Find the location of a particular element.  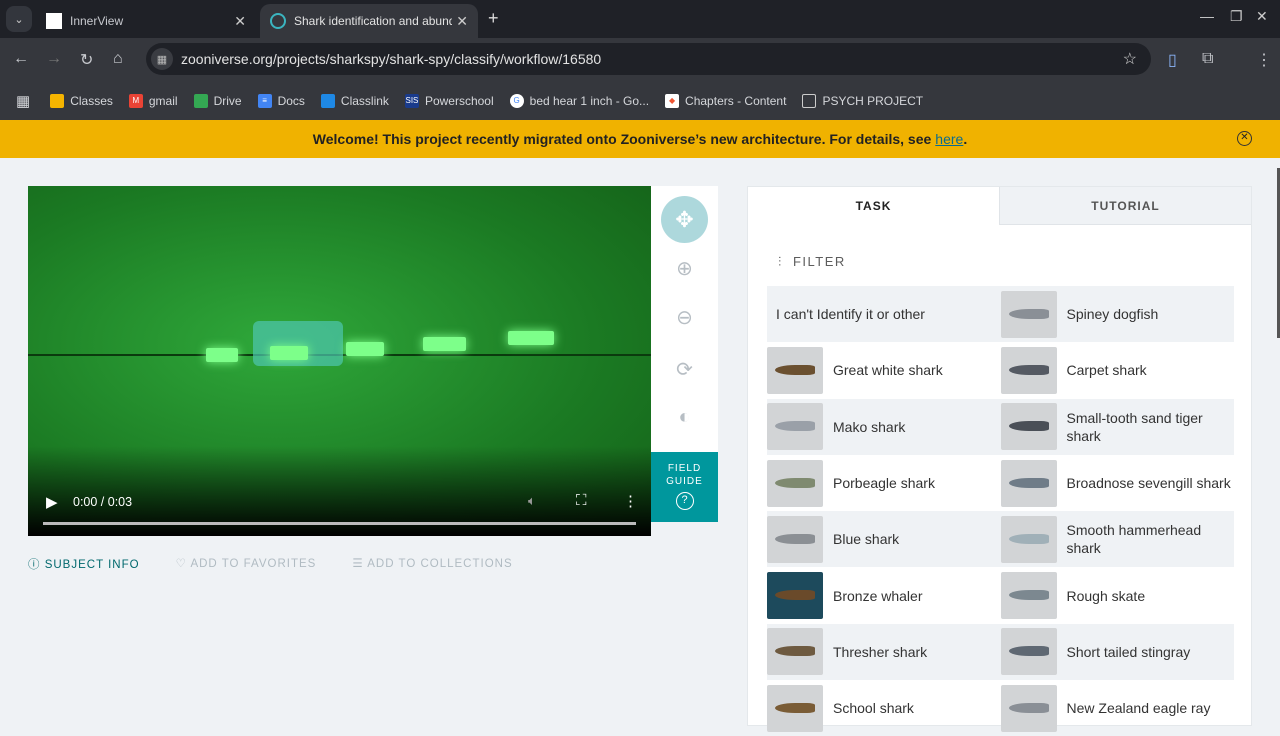

zooniverse-favicon-icon is located at coordinates (278, 21).